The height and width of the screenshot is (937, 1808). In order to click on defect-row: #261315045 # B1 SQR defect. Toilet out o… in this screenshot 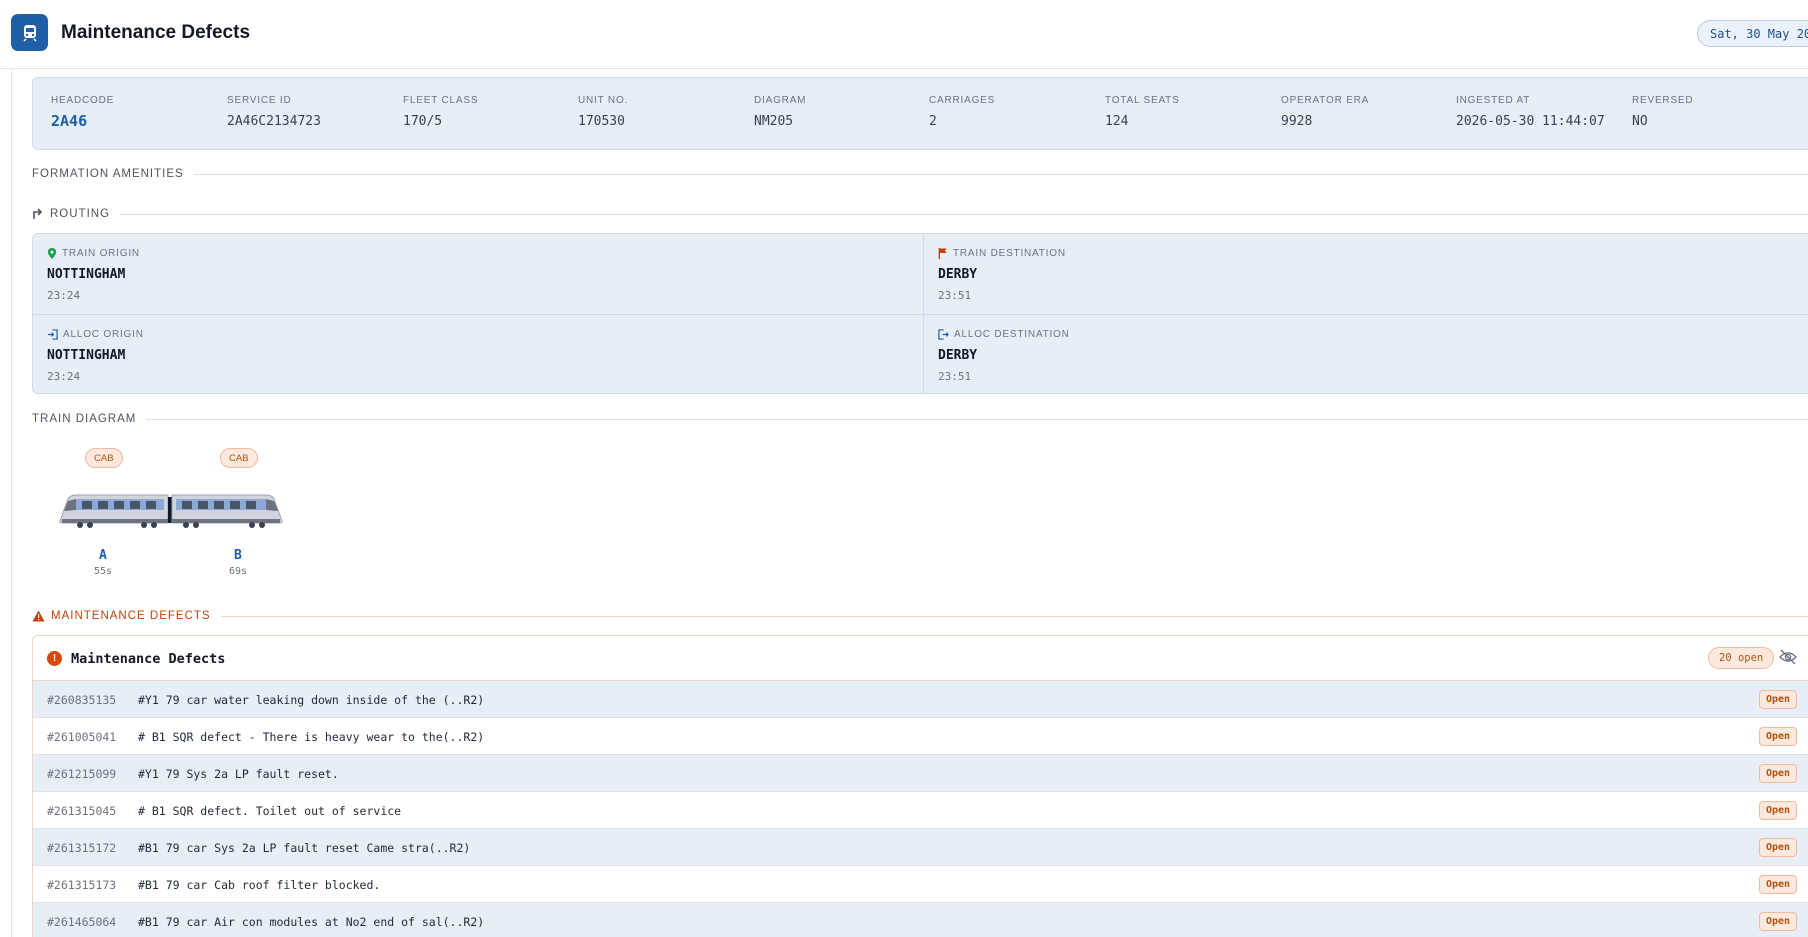, I will do `click(920, 810)`.